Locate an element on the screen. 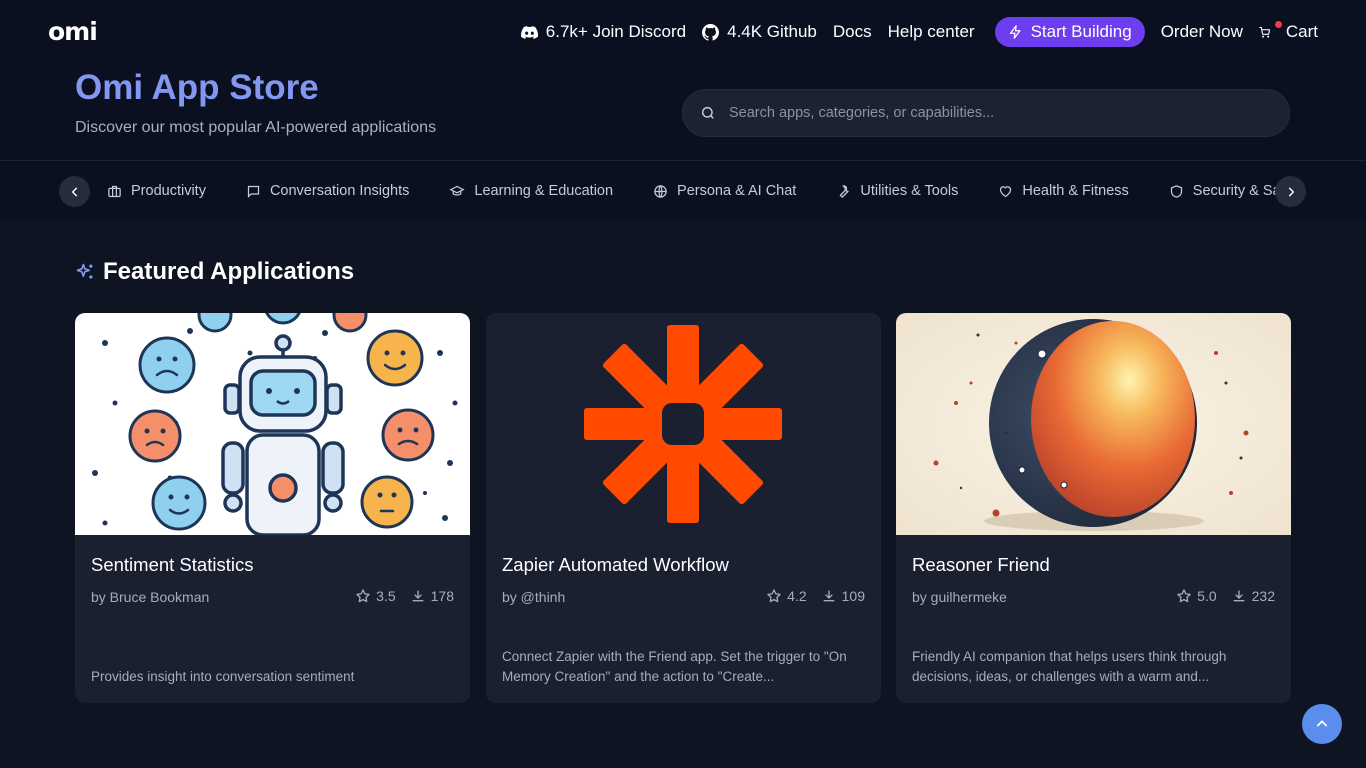 This screenshot has height=768, width=1366. app-downloads: 178 is located at coordinates (432, 596).